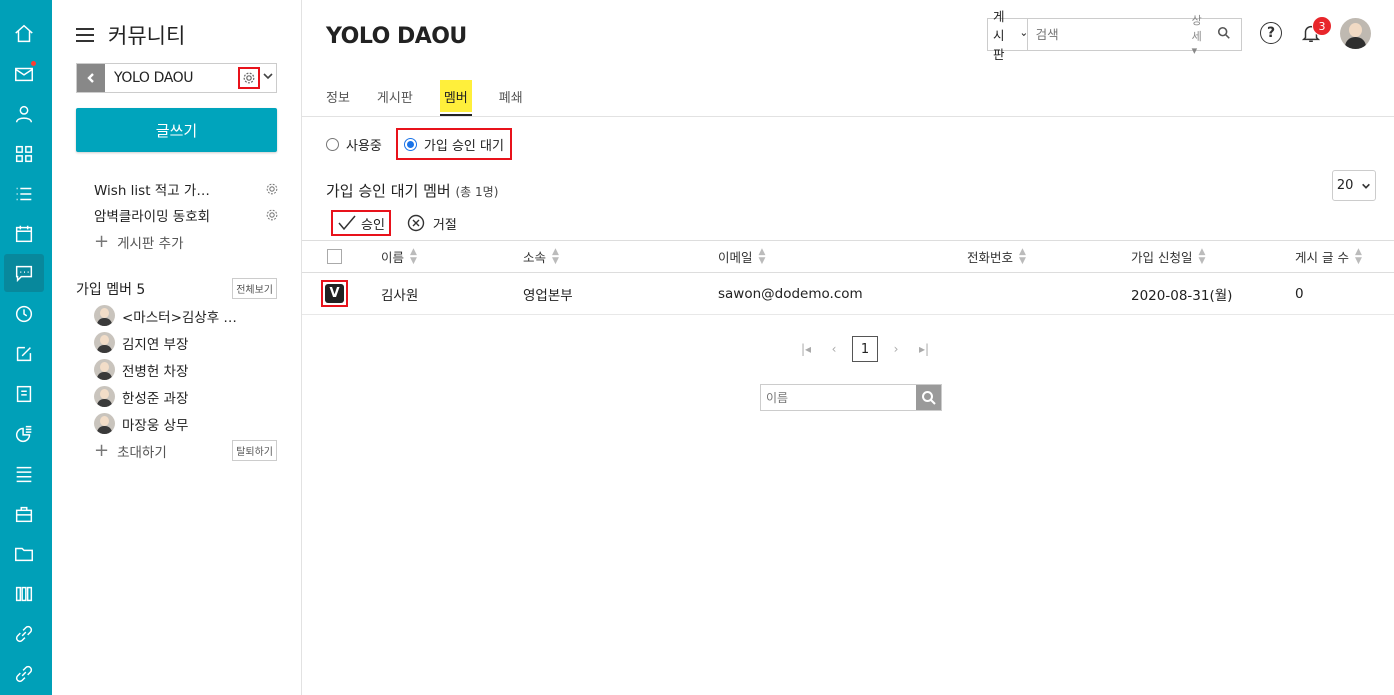 This screenshot has height=695, width=1394. What do you see at coordinates (24, 273) in the screenshot?
I see `community-icon` at bounding box center [24, 273].